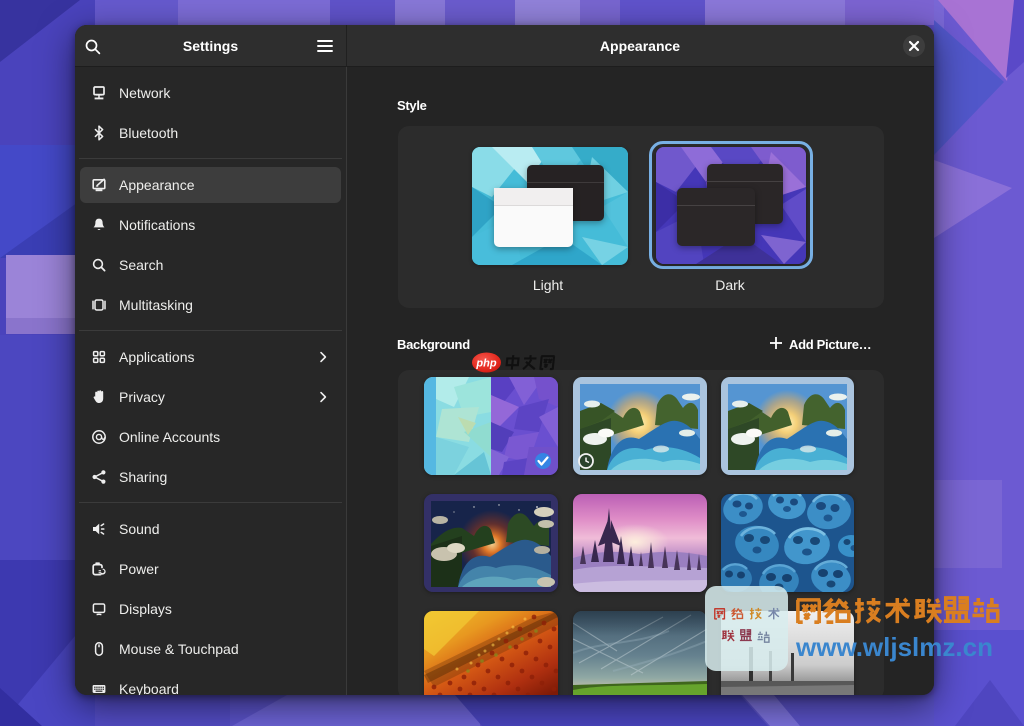 The width and height of the screenshot is (1024, 726). I want to click on svg-text: www.wljslmz.cn, so click(894, 647).